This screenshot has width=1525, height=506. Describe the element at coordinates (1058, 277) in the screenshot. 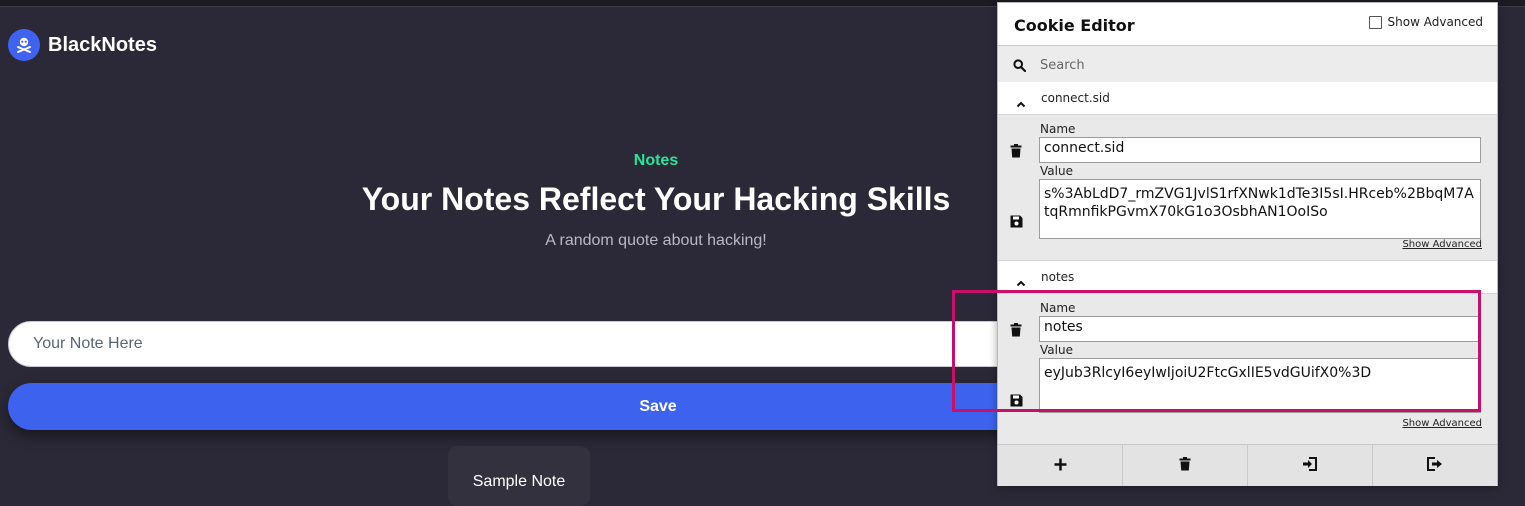

I see `cookie-header-name: notes` at that location.